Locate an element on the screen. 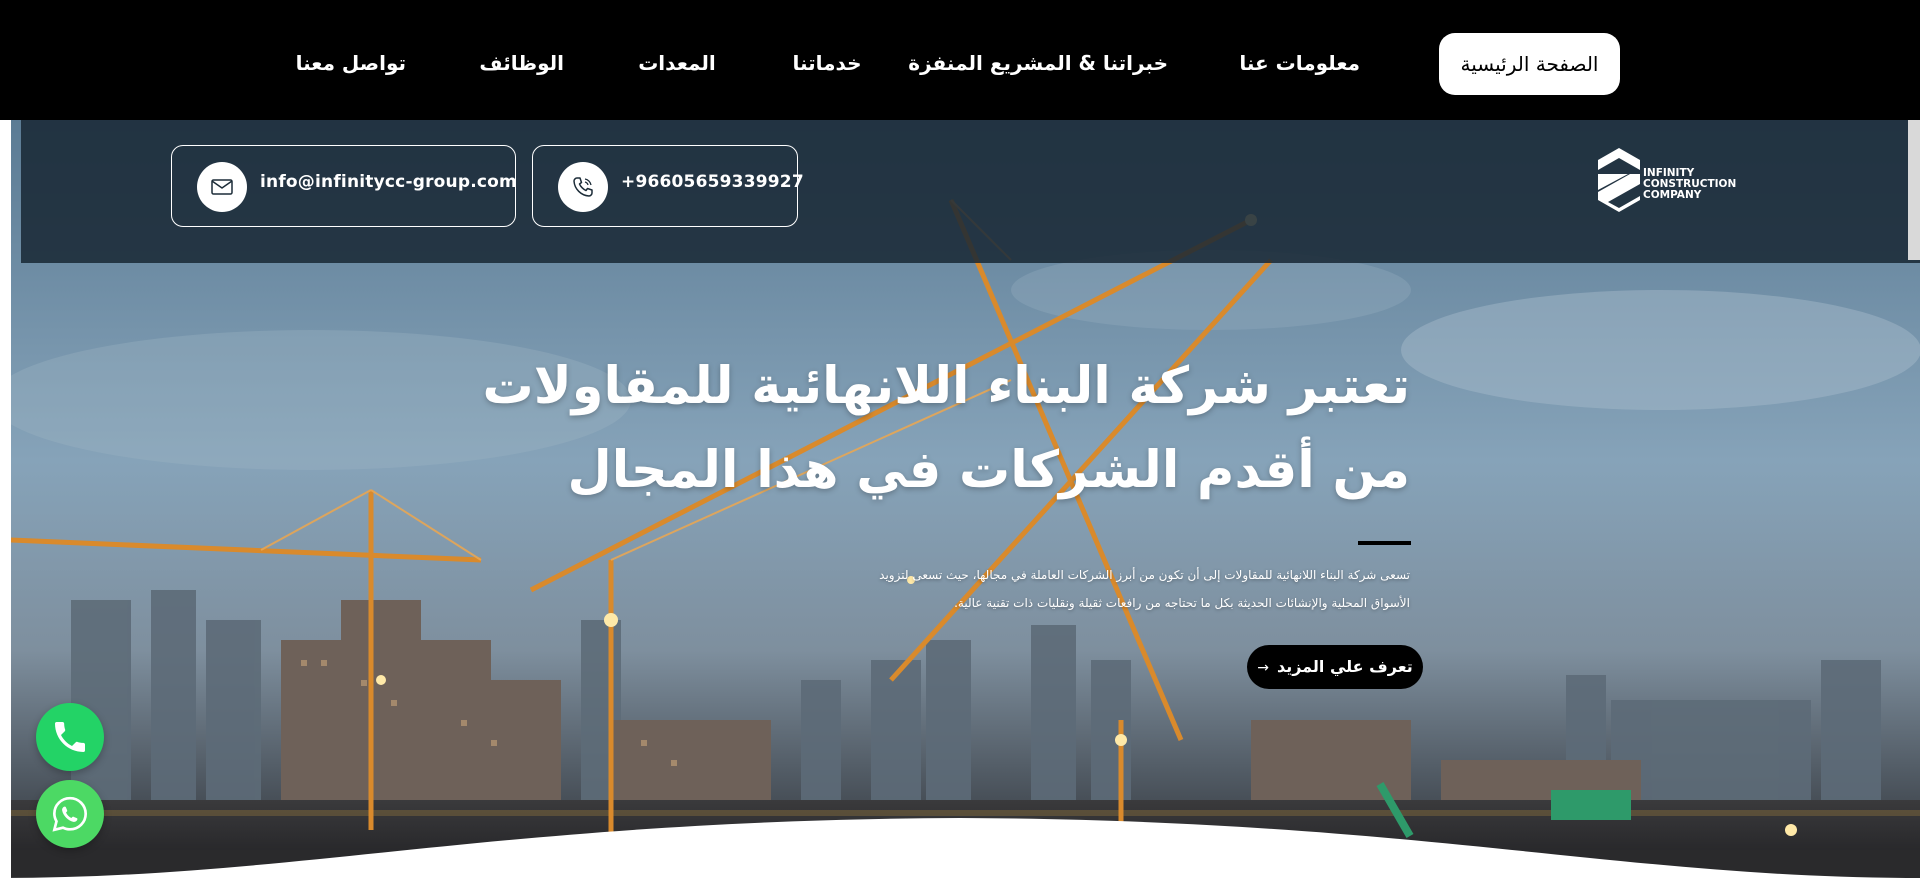 This screenshot has width=1920, height=878. company-logo: INFINITY CONSTRUCTION COMPANY is located at coordinates (1673, 181).